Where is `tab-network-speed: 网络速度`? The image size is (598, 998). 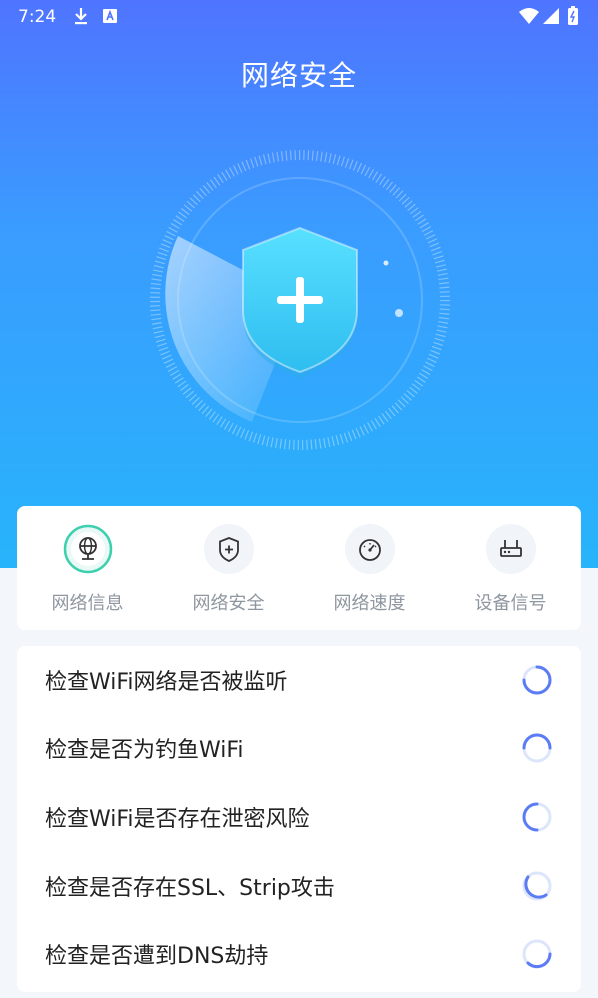
tab-network-speed: 网络速度 is located at coordinates (369, 568).